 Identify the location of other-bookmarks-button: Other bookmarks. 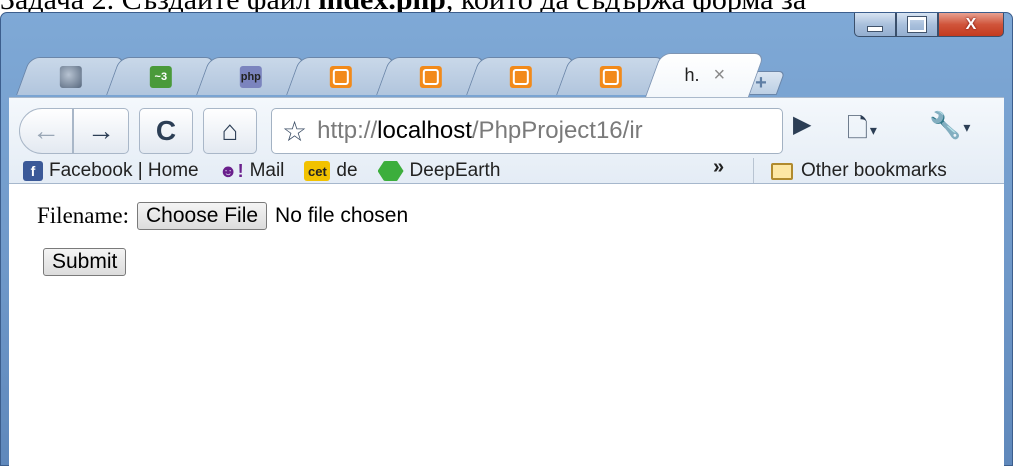
(859, 171).